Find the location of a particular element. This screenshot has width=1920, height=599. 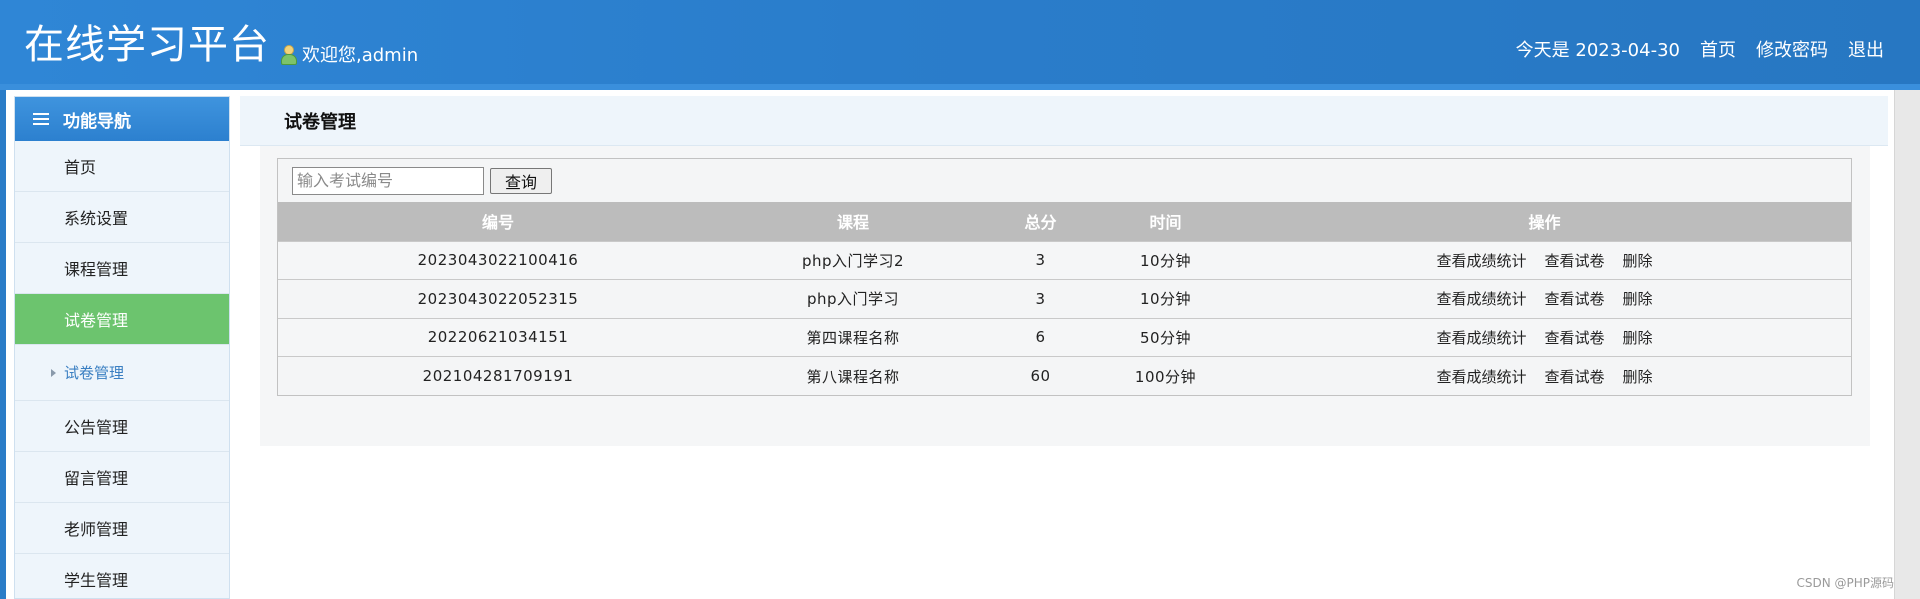

cell-score: 6 is located at coordinates (1040, 337).